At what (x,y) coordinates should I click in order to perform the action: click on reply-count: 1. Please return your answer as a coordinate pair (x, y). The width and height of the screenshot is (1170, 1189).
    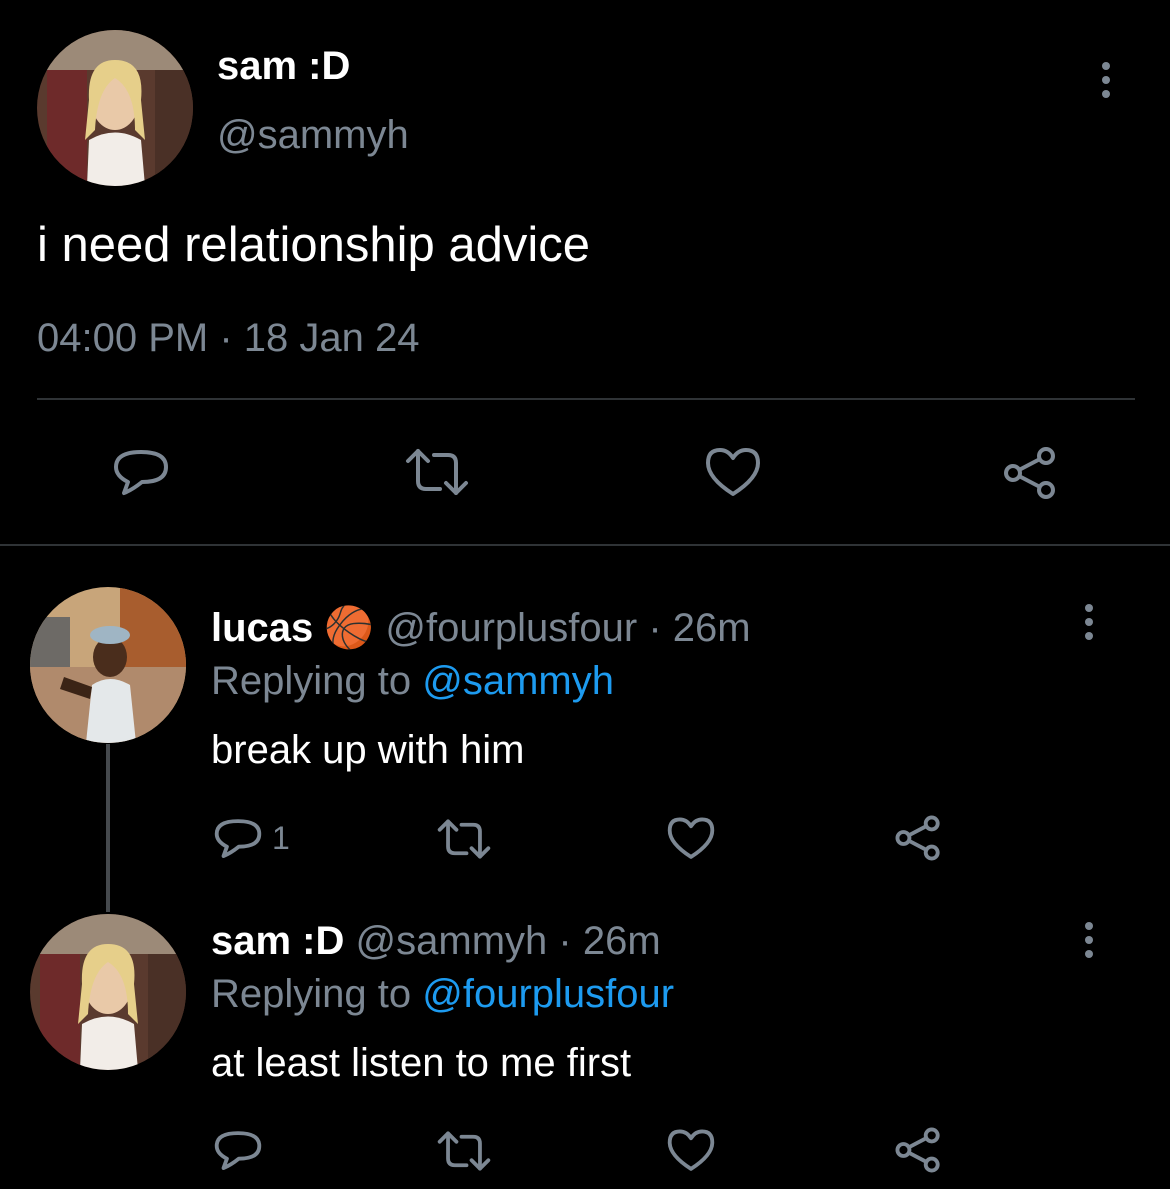
    Looking at the image, I should click on (281, 838).